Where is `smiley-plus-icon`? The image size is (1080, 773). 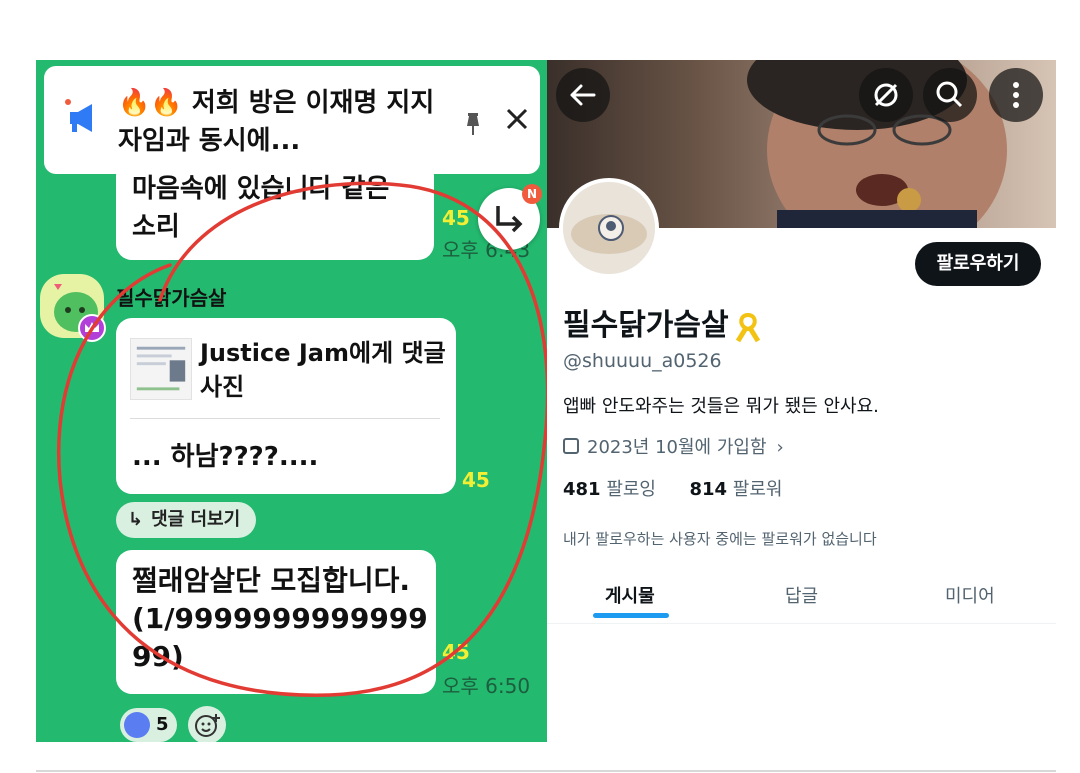 smiley-plus-icon is located at coordinates (207, 725).